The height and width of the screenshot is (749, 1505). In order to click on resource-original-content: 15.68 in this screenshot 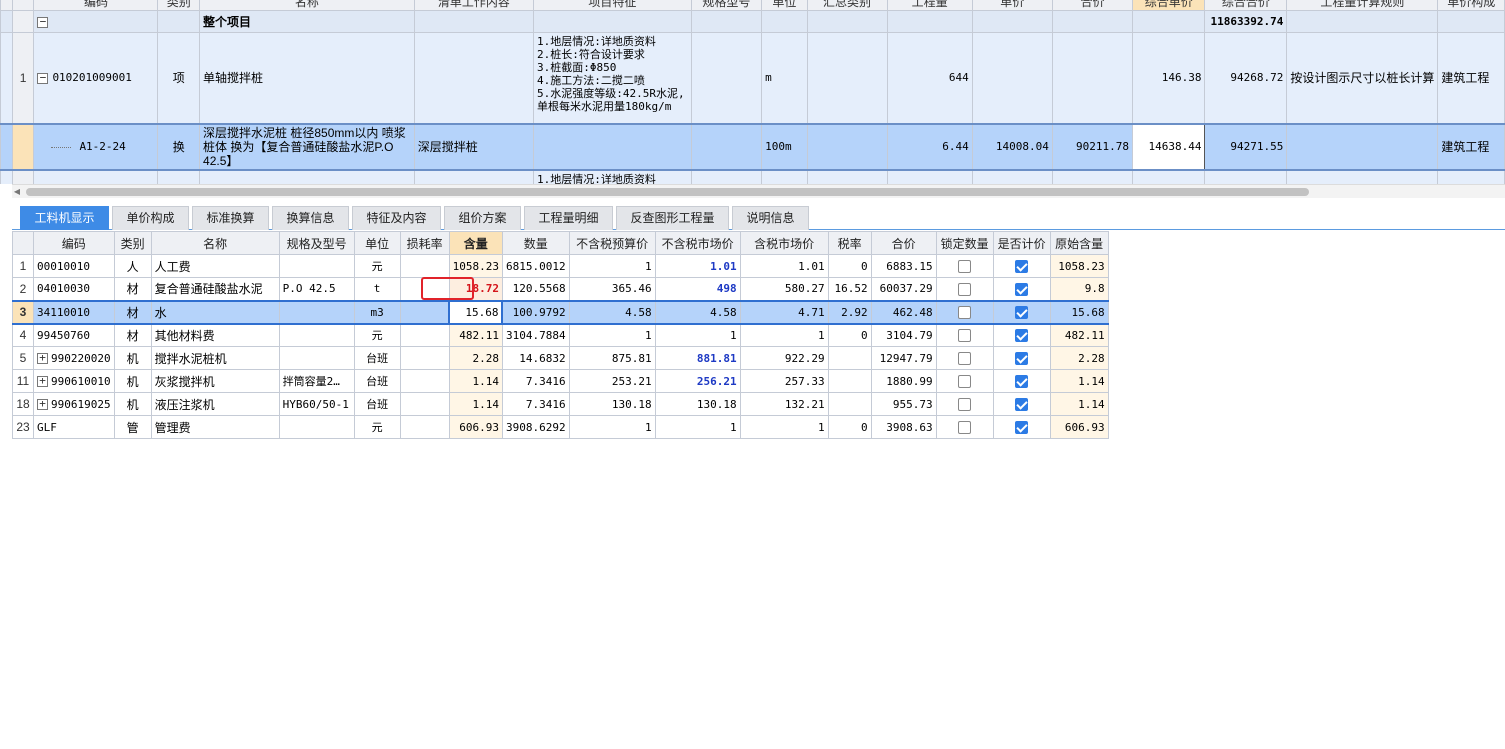, I will do `click(1079, 312)`.